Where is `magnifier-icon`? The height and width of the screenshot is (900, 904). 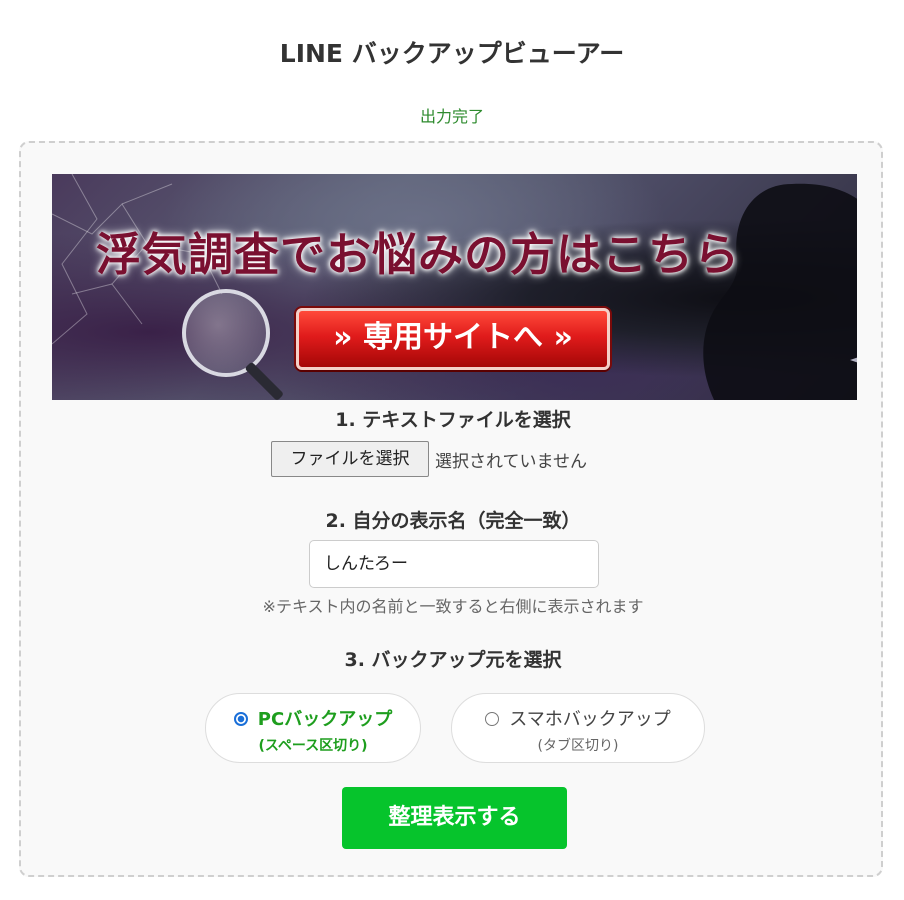
magnifier-icon is located at coordinates (226, 333).